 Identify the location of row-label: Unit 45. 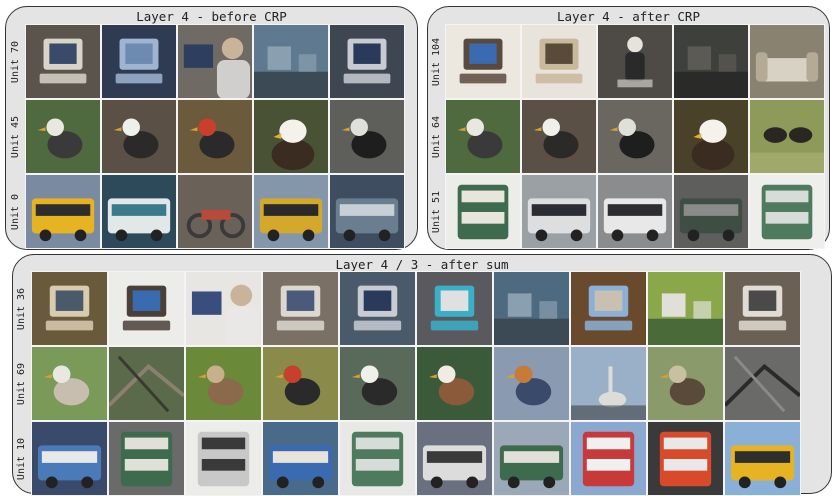
(15, 136).